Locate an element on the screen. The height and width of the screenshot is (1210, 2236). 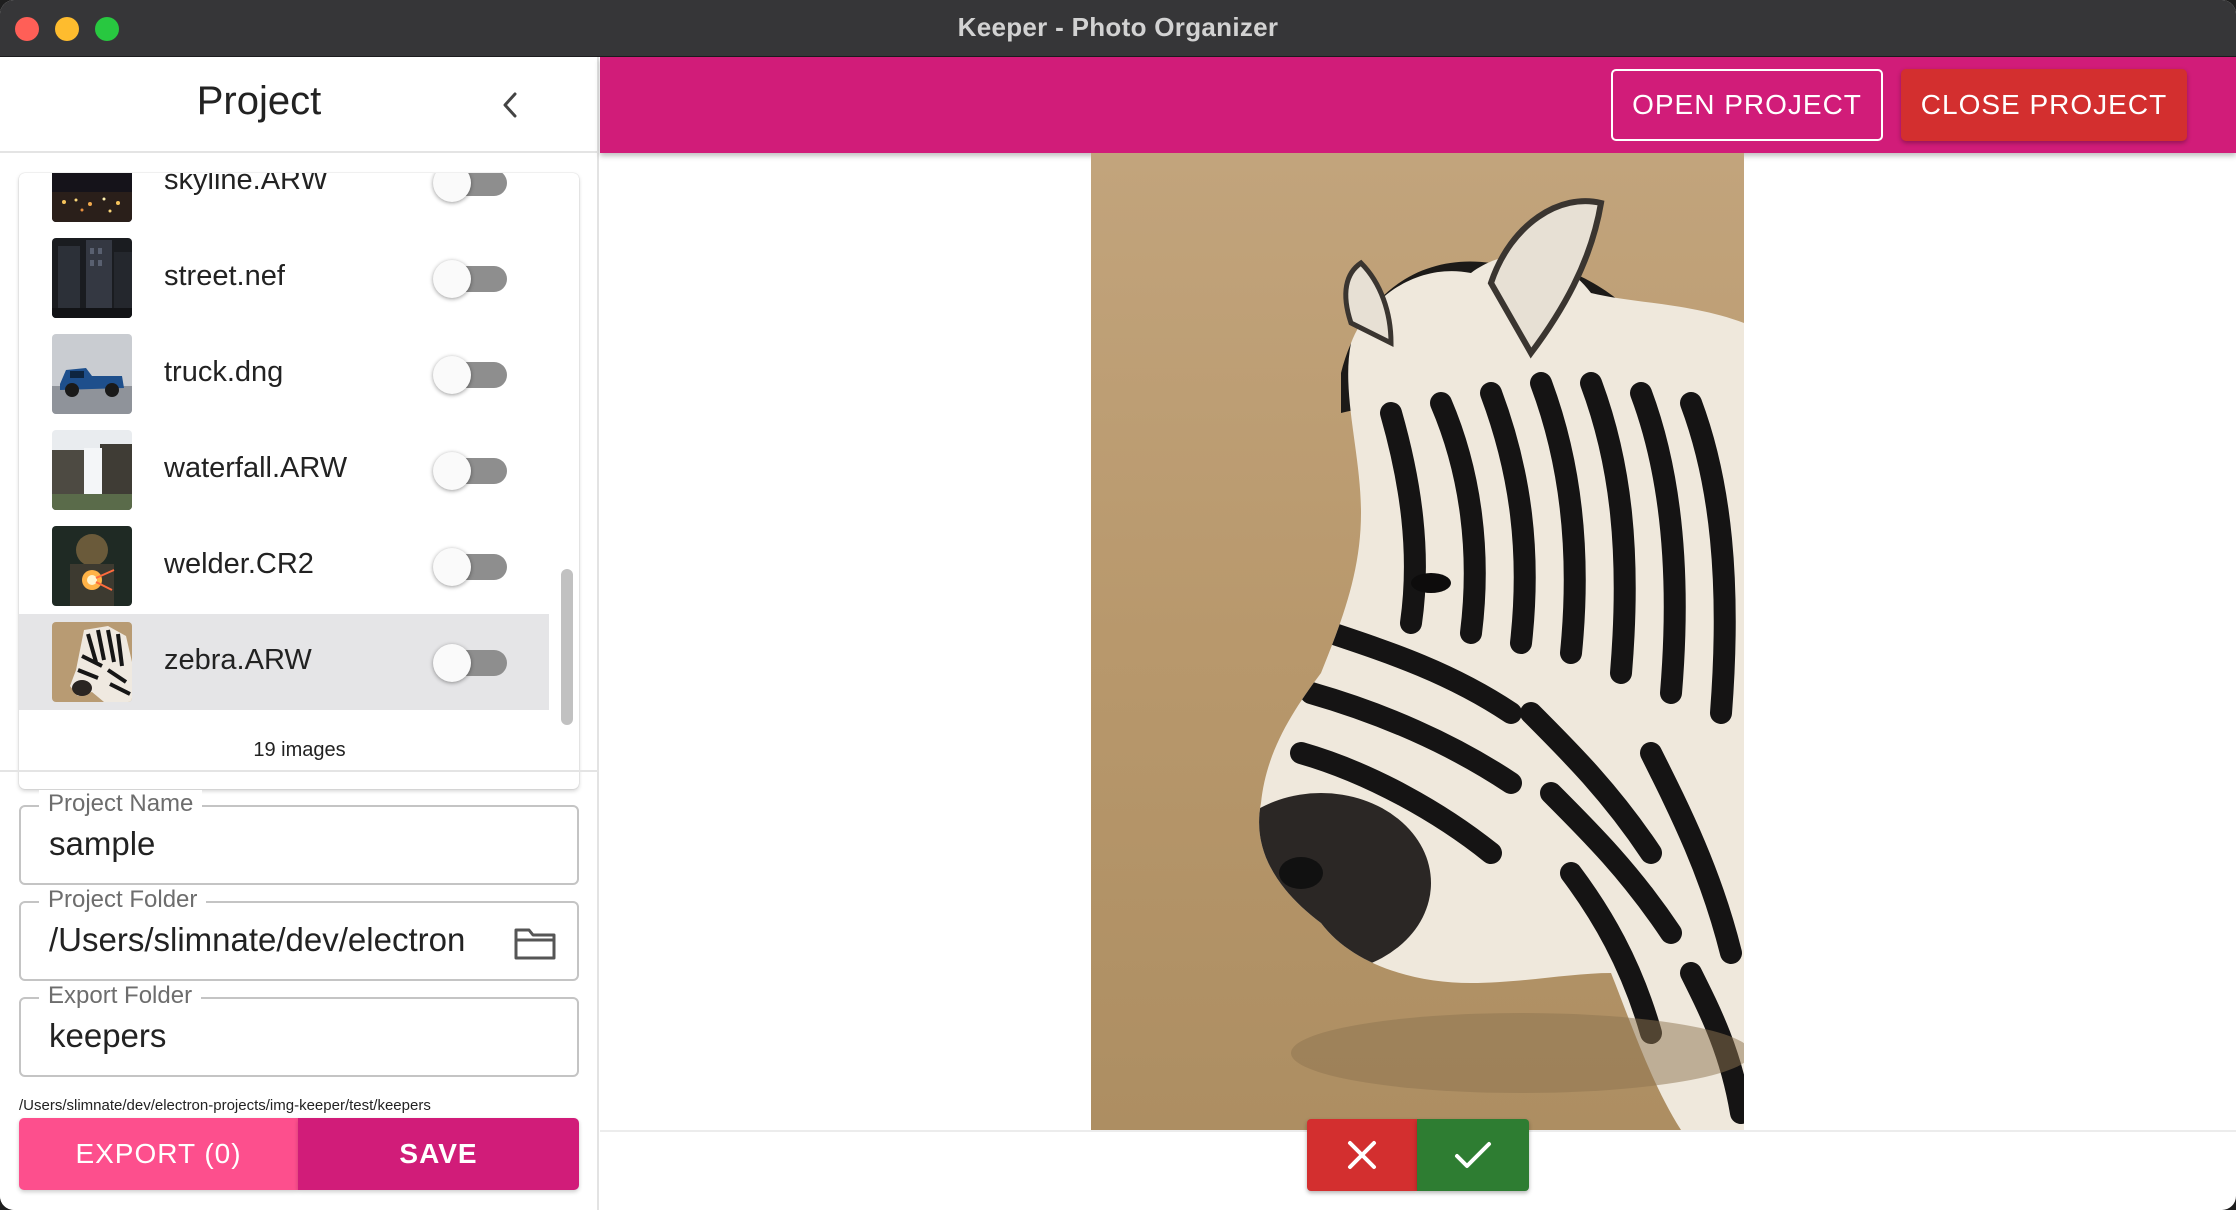
truck-thumbnail is located at coordinates (92, 374).